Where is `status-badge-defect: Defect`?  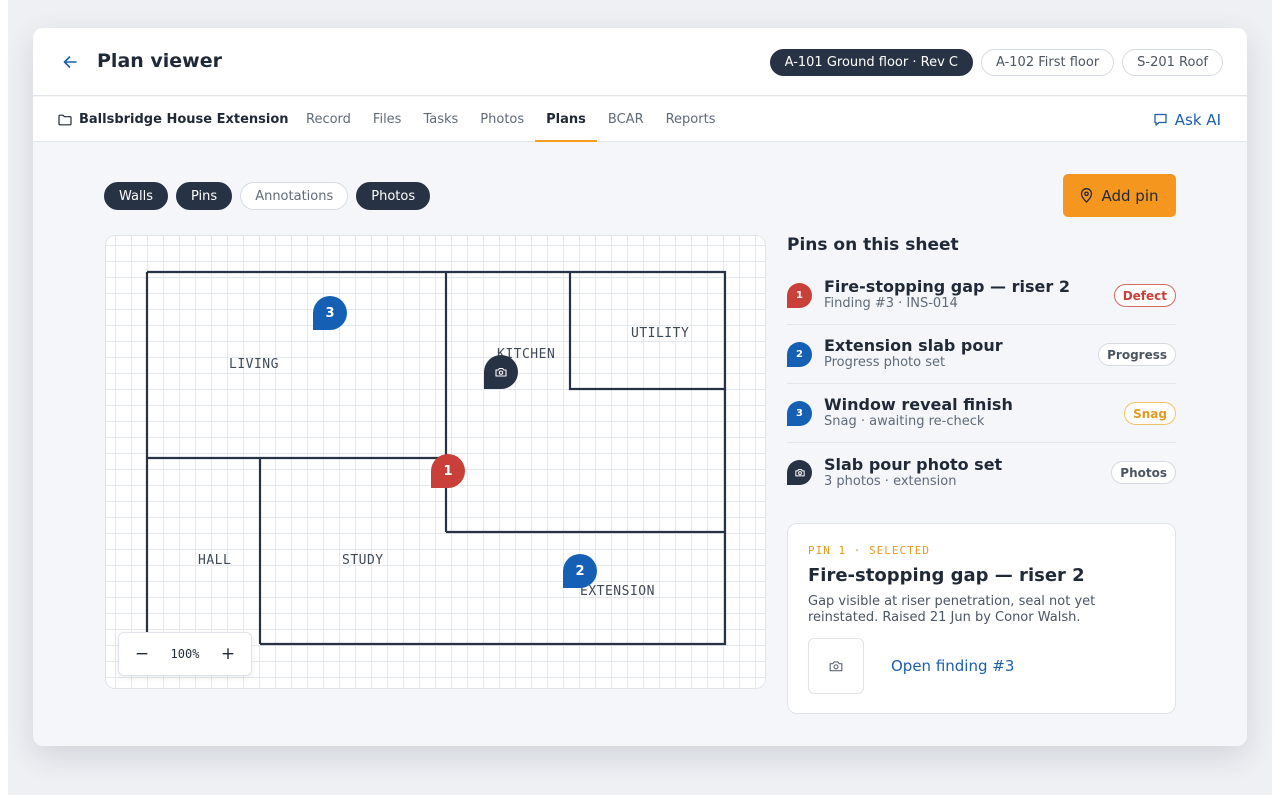 status-badge-defect: Defect is located at coordinates (1144, 295).